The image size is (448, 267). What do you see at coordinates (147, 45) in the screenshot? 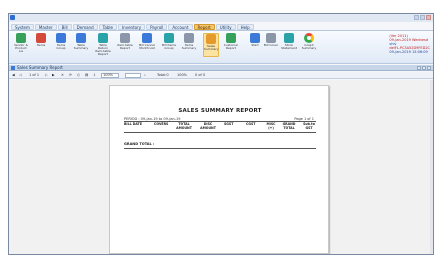
I see `ribbon-bill-cancel-button: Bill Cancel Month List` at bounding box center [147, 45].